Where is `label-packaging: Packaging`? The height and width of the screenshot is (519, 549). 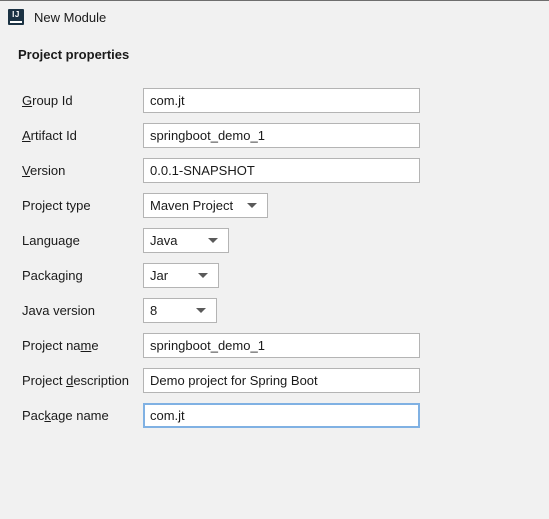 label-packaging: Packaging is located at coordinates (52, 276).